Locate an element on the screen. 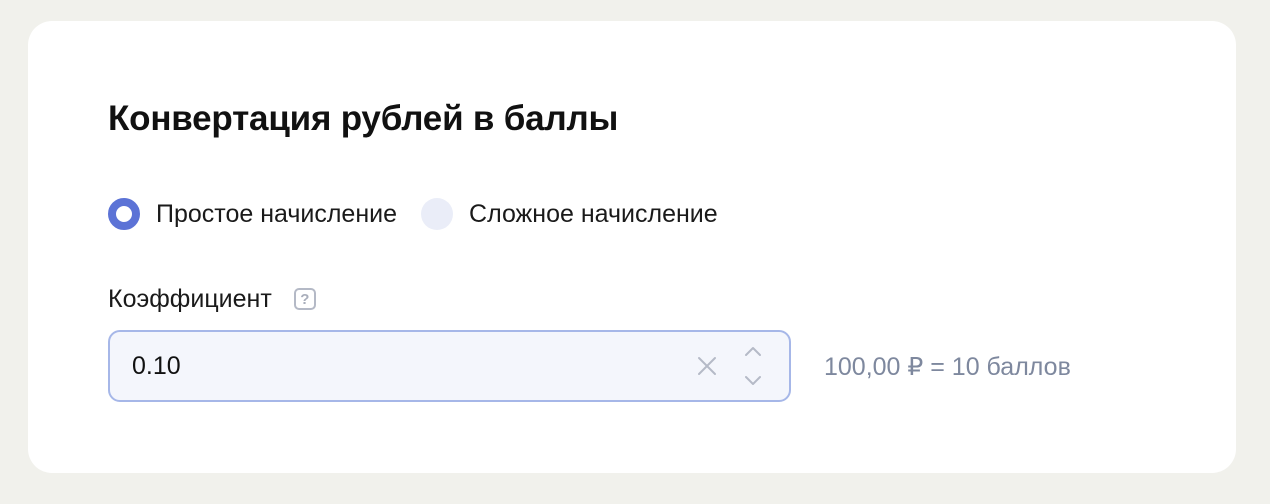 The image size is (1270, 504). accrual-mode-radio-group: Простое начисление Сложное начисление is located at coordinates (413, 214).